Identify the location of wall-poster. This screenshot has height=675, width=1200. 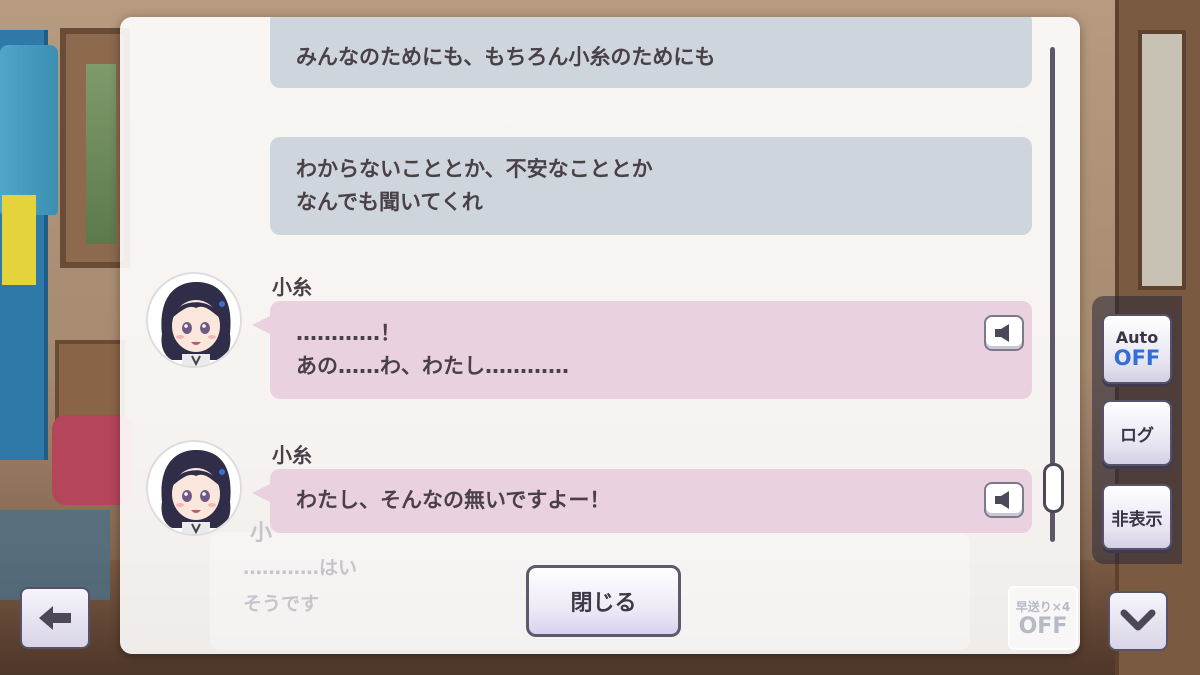
(19, 240).